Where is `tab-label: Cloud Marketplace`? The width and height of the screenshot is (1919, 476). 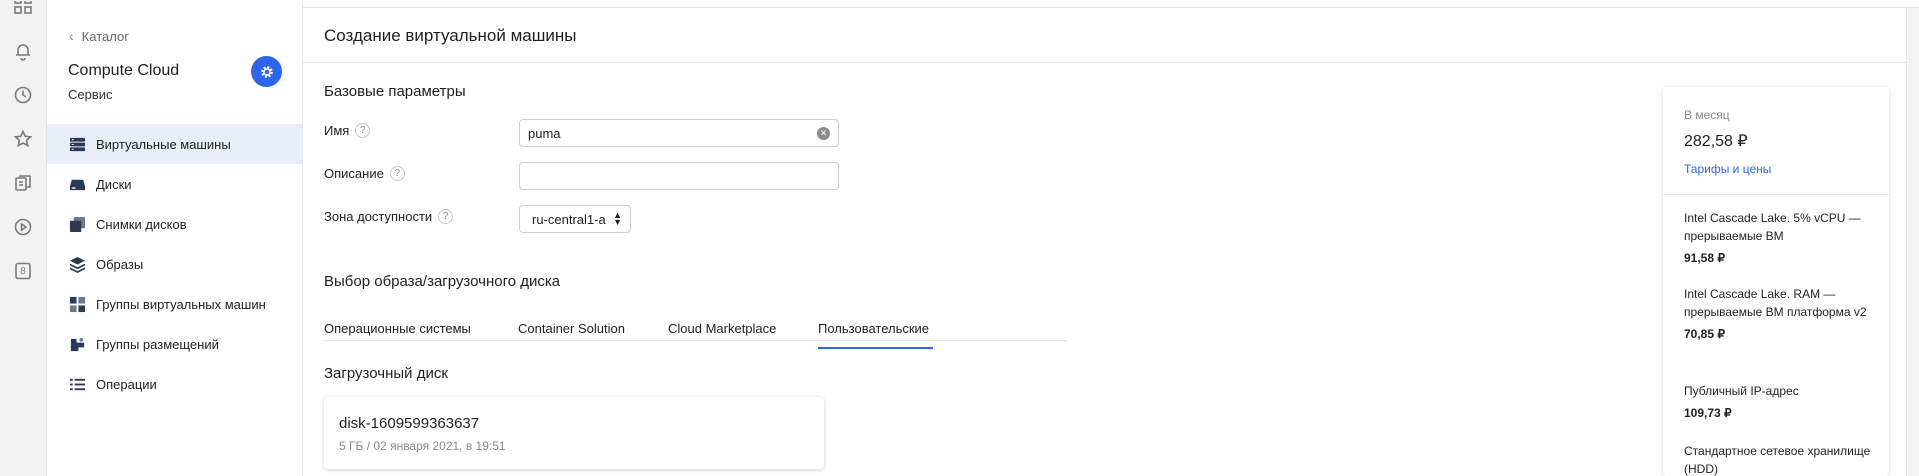
tab-label: Cloud Marketplace is located at coordinates (722, 328).